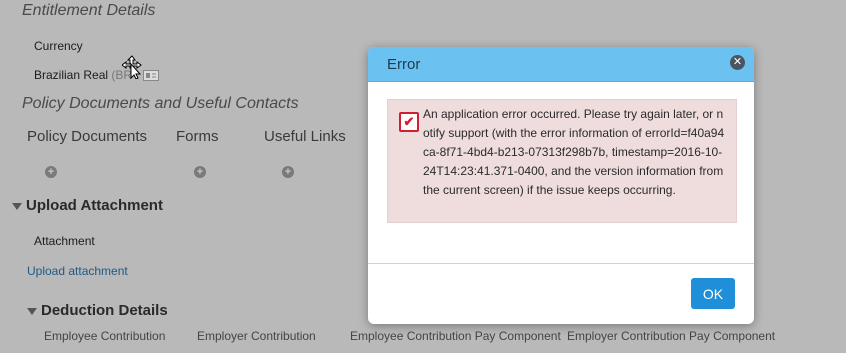 The height and width of the screenshot is (353, 846). What do you see at coordinates (561, 263) in the screenshot?
I see `dialog-divider` at bounding box center [561, 263].